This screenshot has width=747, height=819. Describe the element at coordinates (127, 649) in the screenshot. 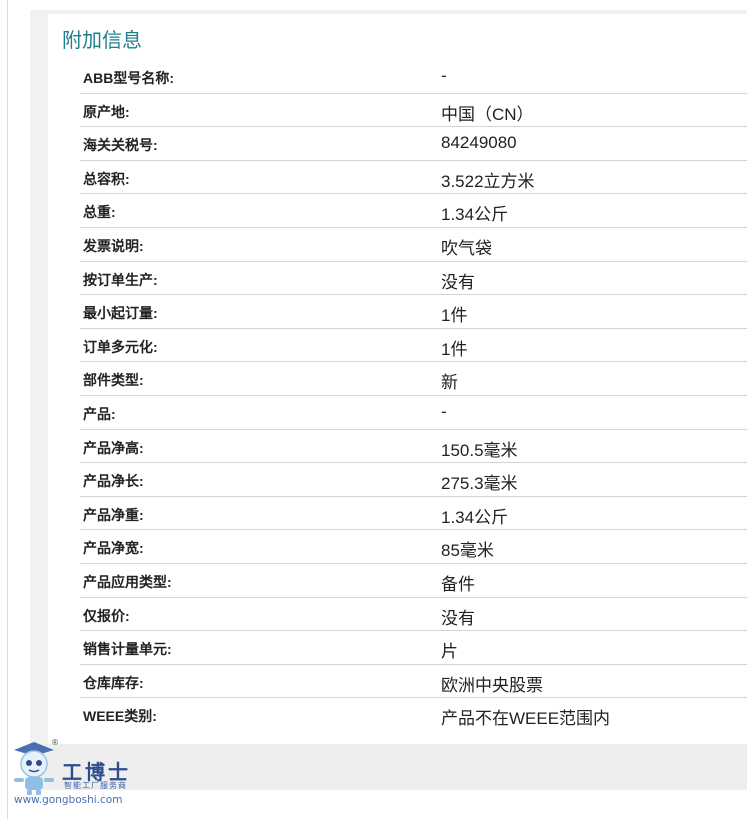

I see `spec-label: 销售计量单元:` at that location.